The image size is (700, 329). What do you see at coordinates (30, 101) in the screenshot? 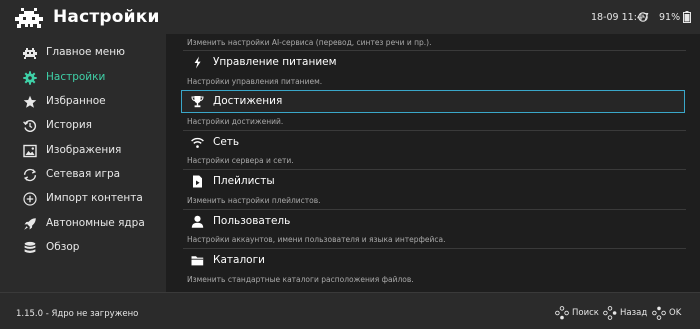
I see `star-icon` at bounding box center [30, 101].